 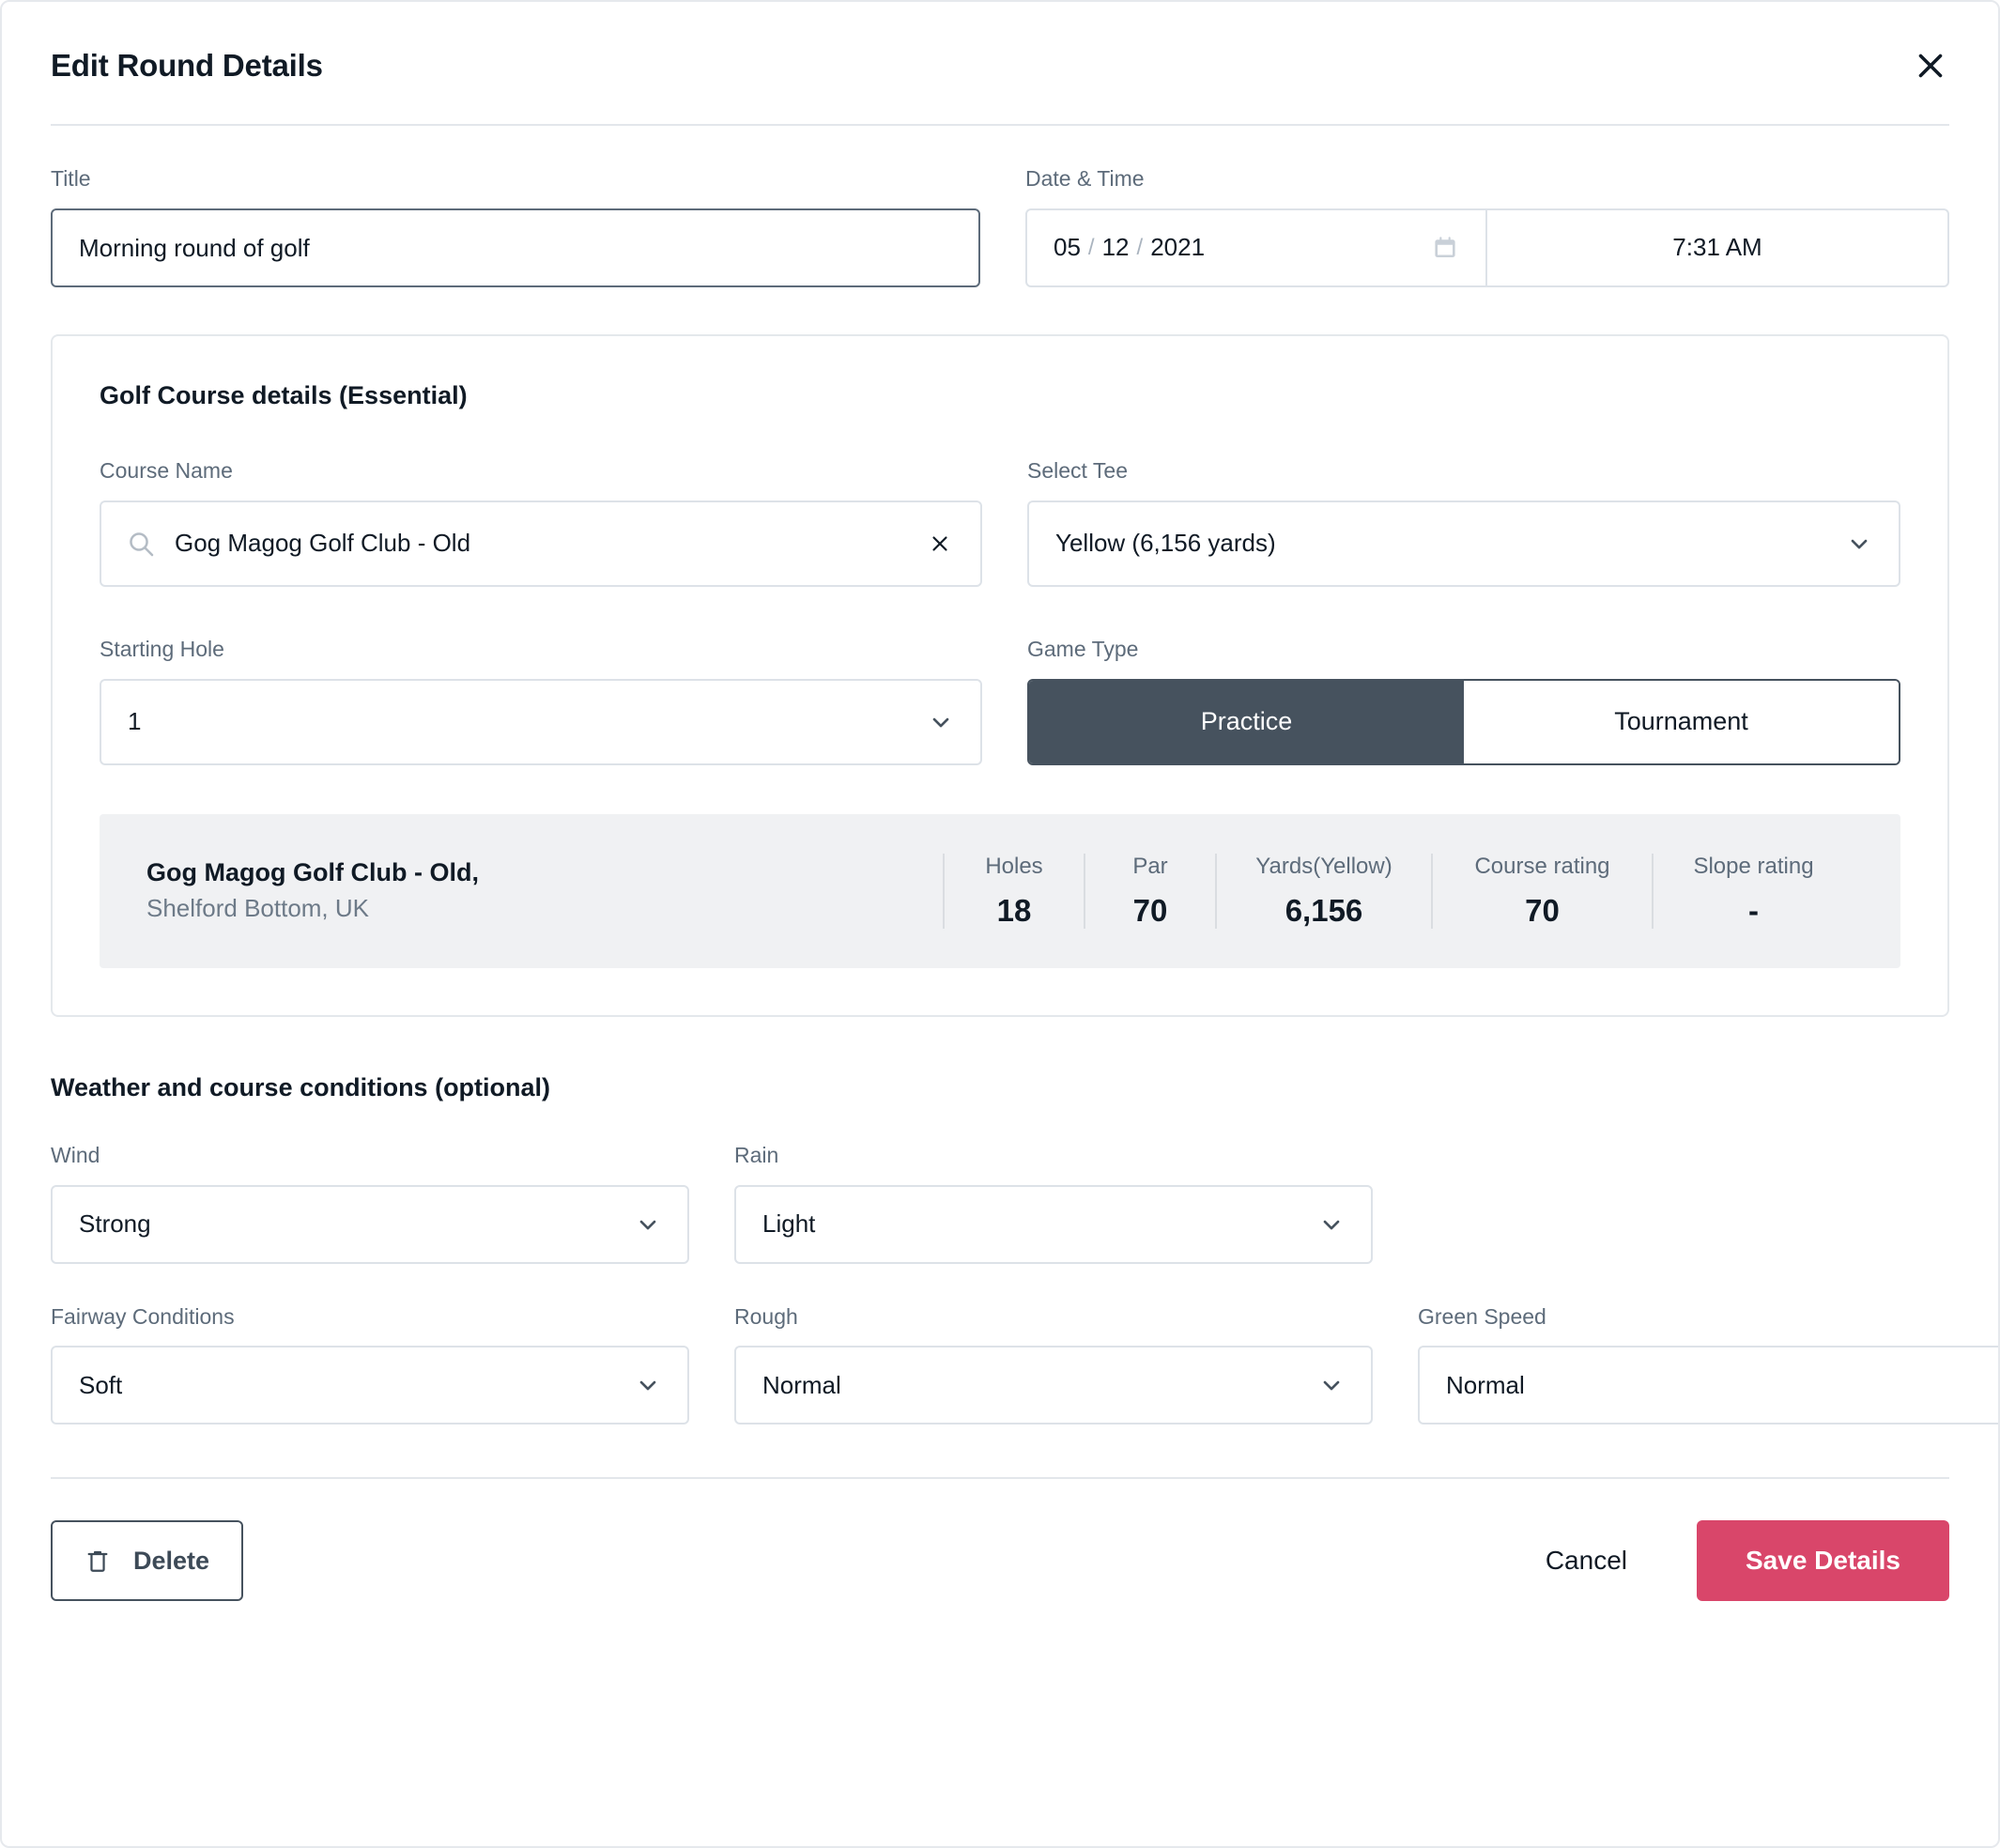 I want to click on golf-course-heading: Golf Course details (Essential), so click(x=284, y=394).